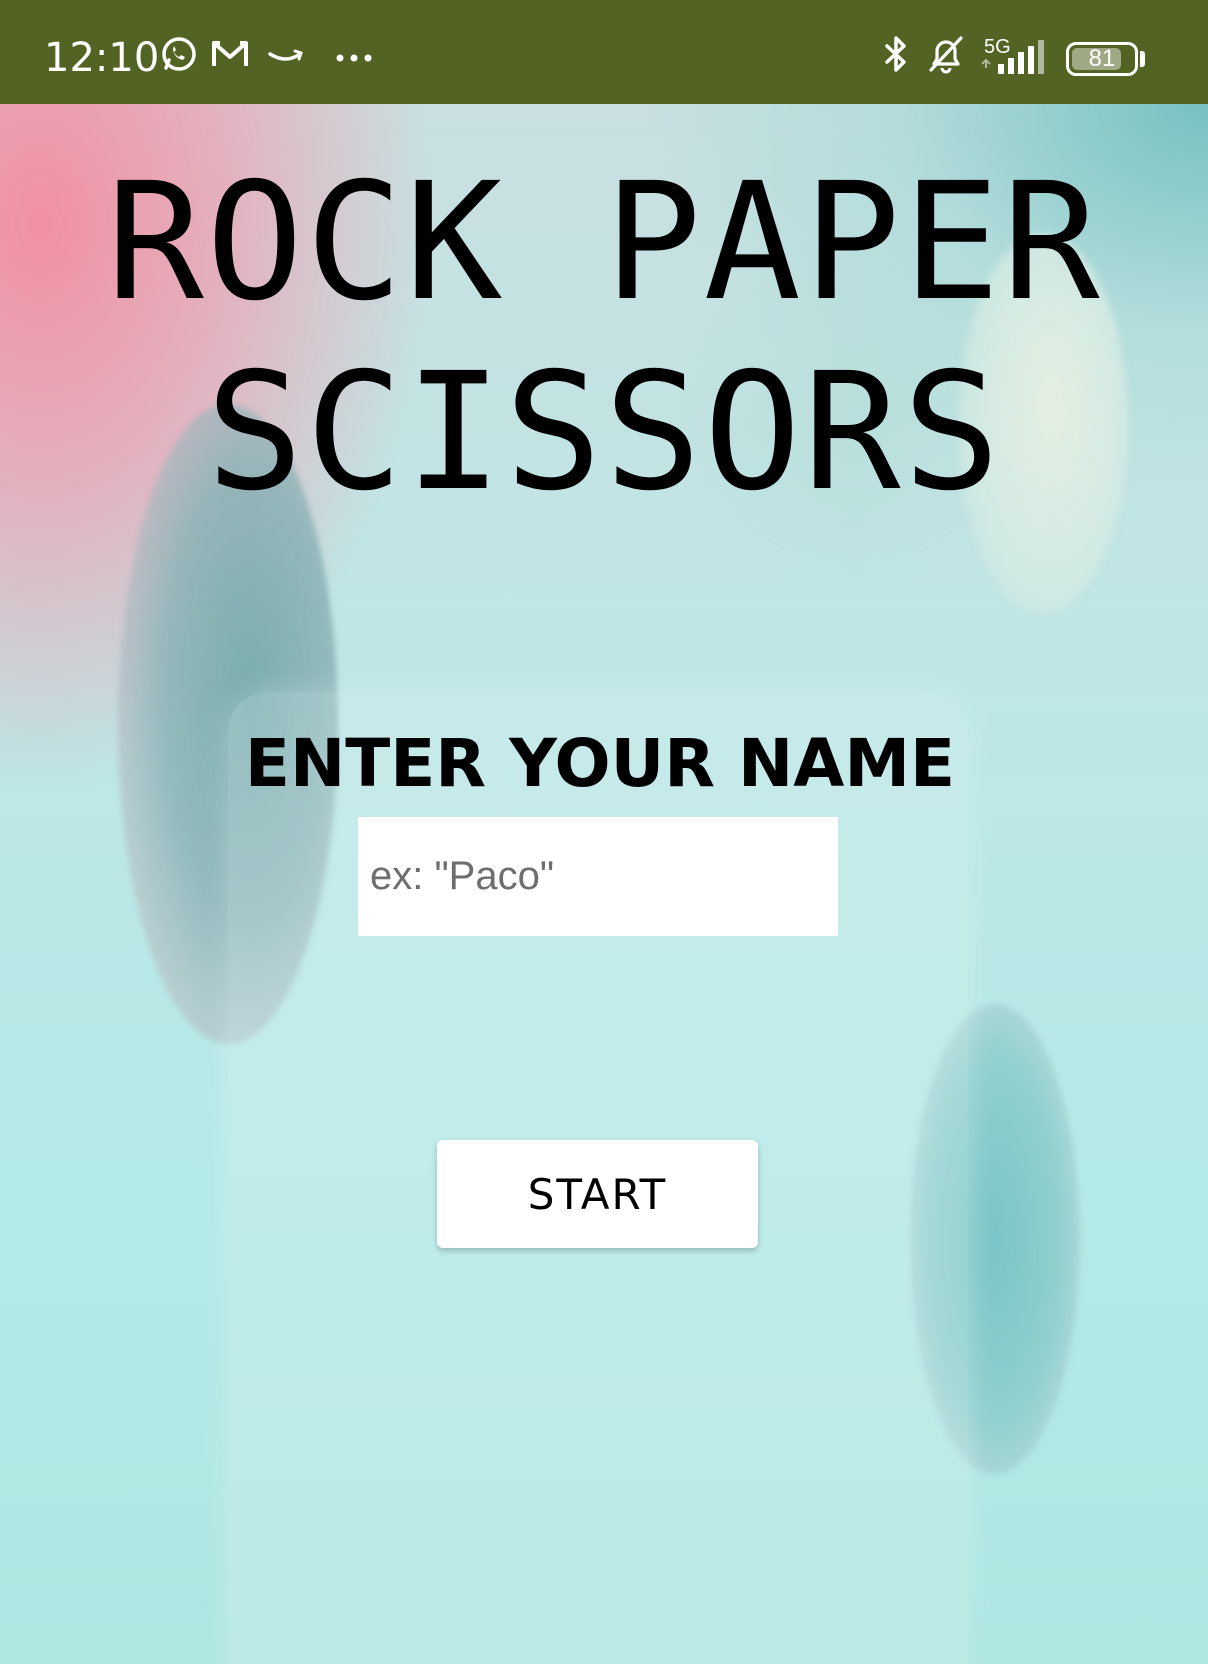  Describe the element at coordinates (604, 52) in the screenshot. I see `status-bar: 12:10 5G 81` at that location.